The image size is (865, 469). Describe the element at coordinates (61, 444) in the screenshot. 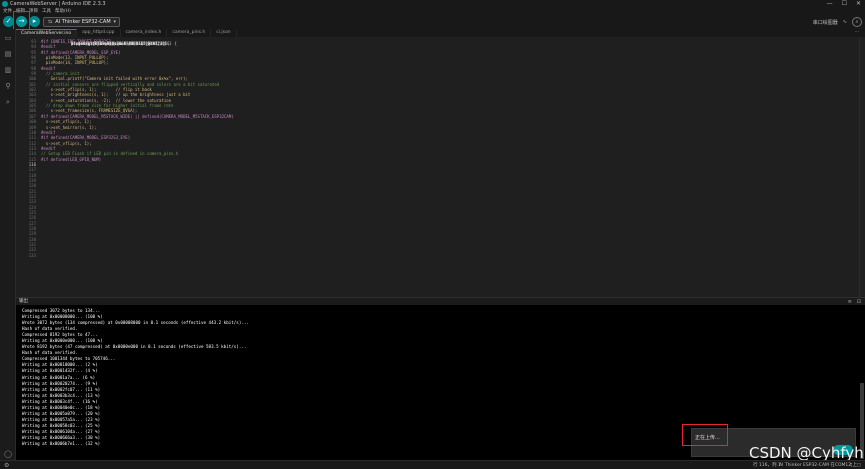

I see `output-line: Writing at 0x0006b7e1... (32 %)` at that location.